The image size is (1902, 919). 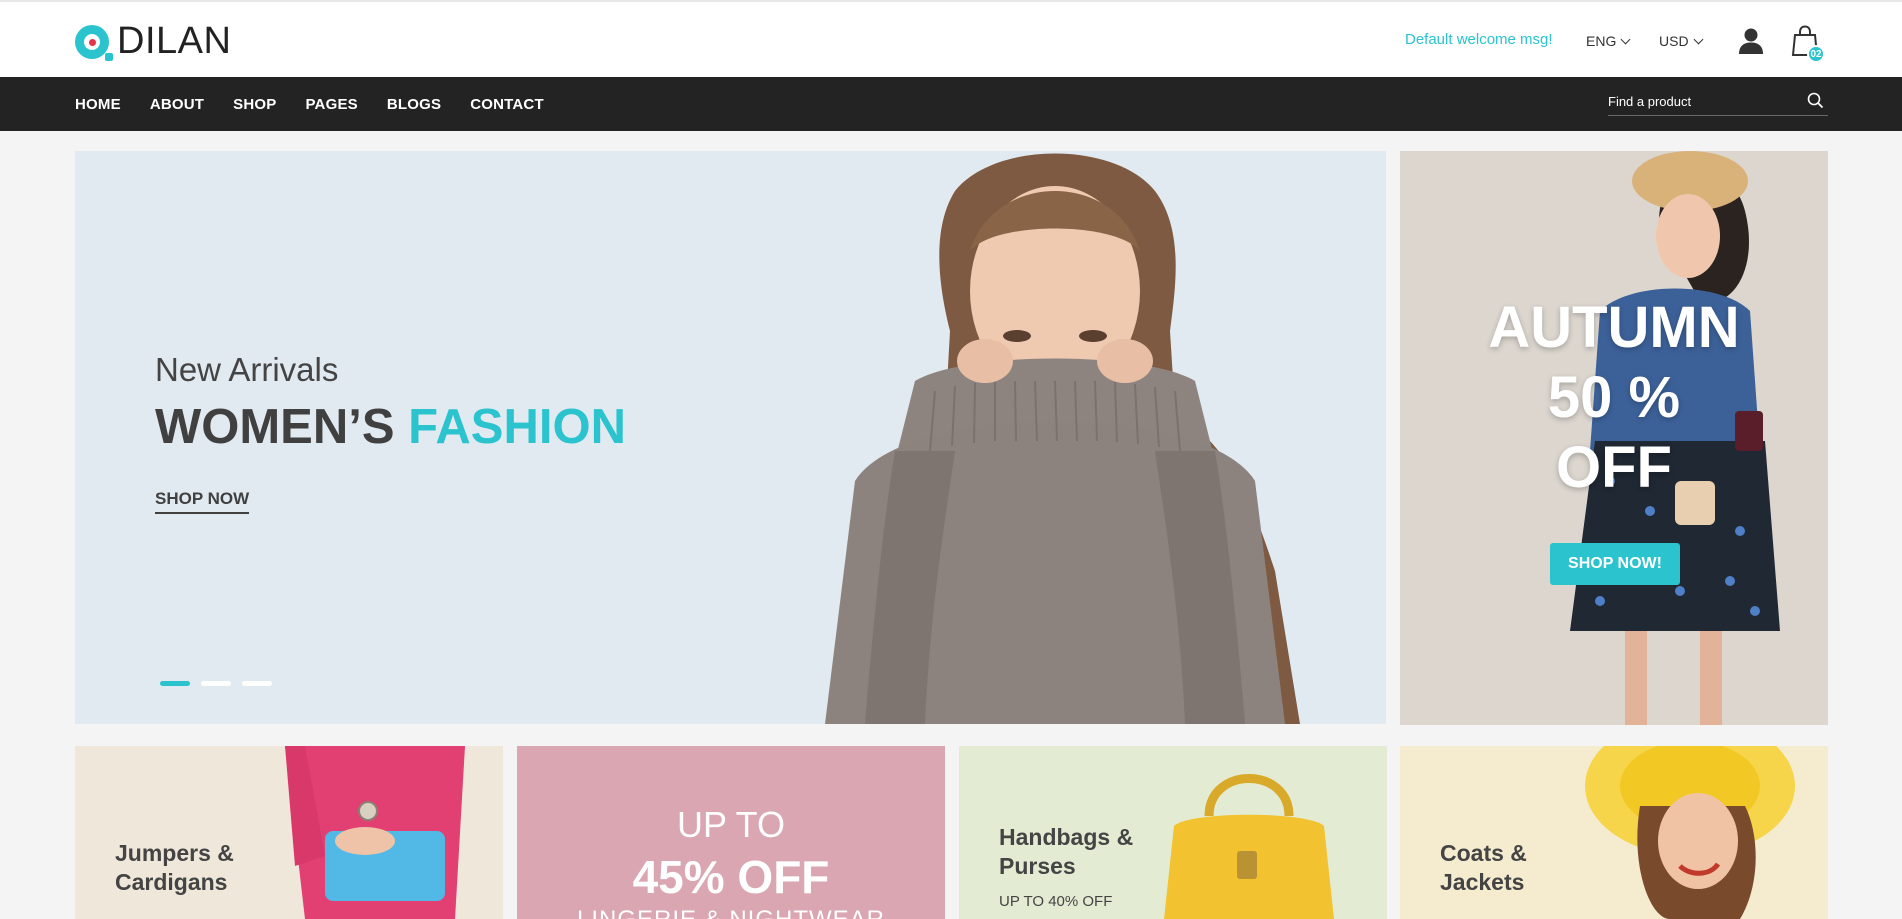 What do you see at coordinates (1703, 101) in the screenshot?
I see `search-input` at bounding box center [1703, 101].